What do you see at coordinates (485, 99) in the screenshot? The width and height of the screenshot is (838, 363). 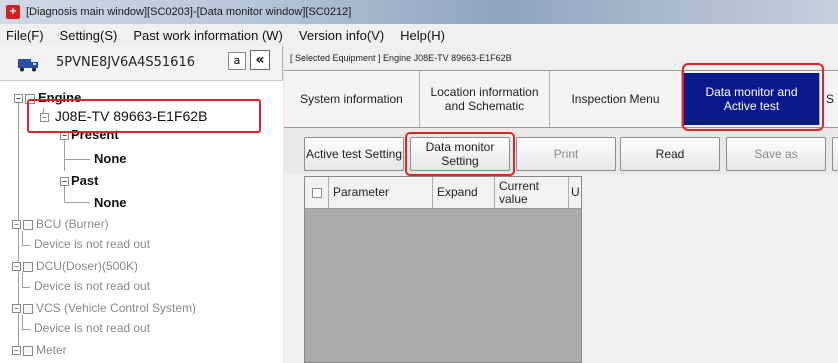 I see `tab-location-information: Location information and Schematic` at bounding box center [485, 99].